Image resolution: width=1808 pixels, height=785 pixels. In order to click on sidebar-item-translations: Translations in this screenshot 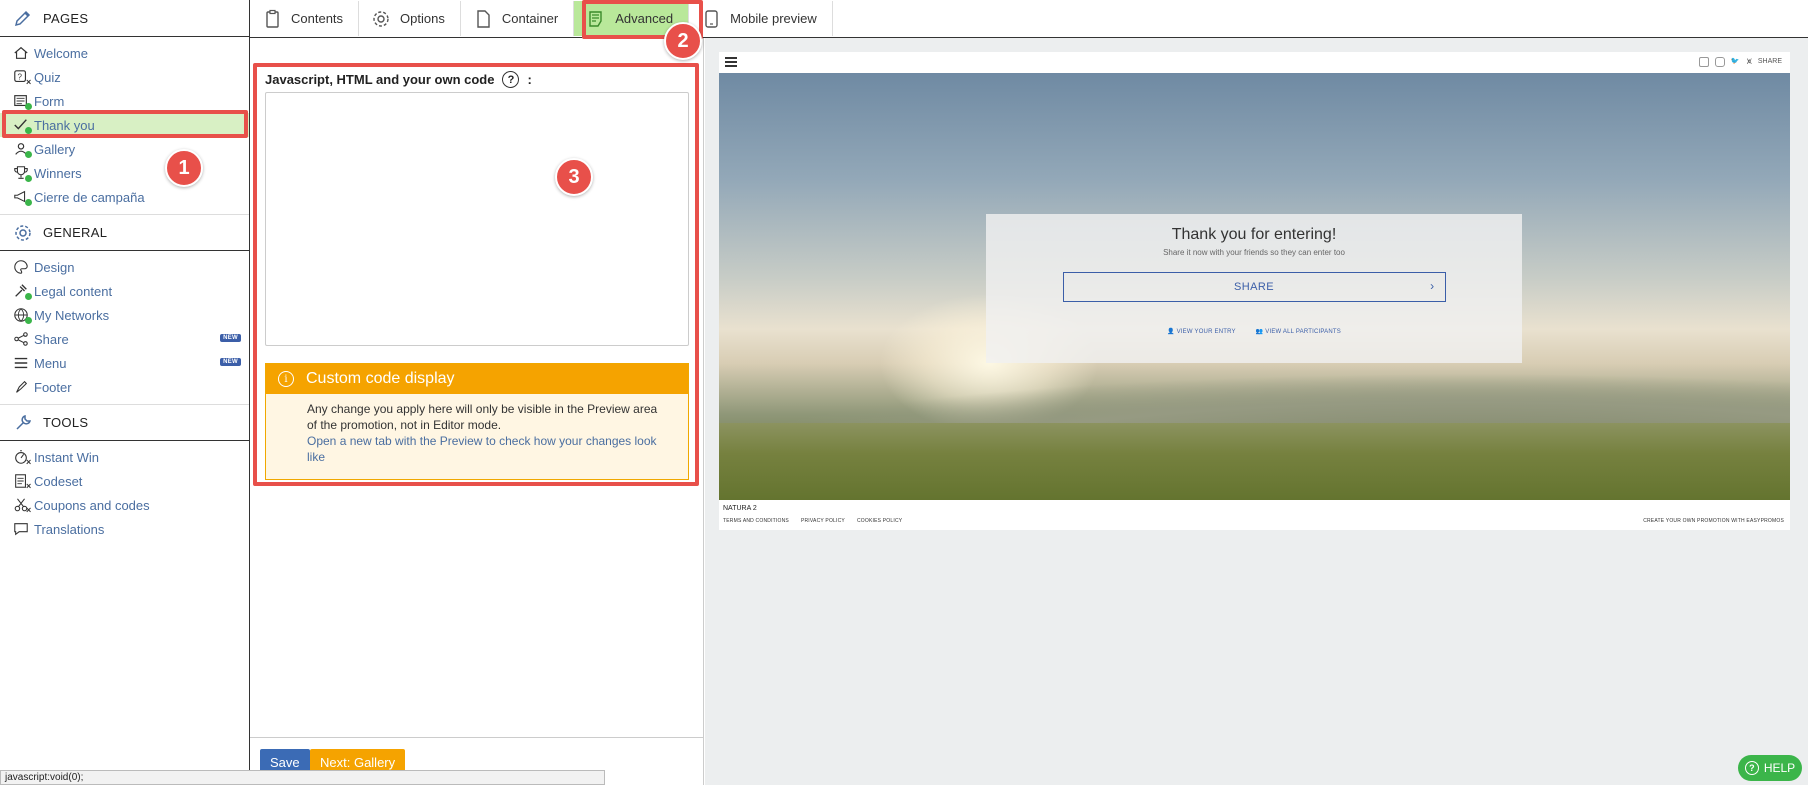, I will do `click(124, 529)`.